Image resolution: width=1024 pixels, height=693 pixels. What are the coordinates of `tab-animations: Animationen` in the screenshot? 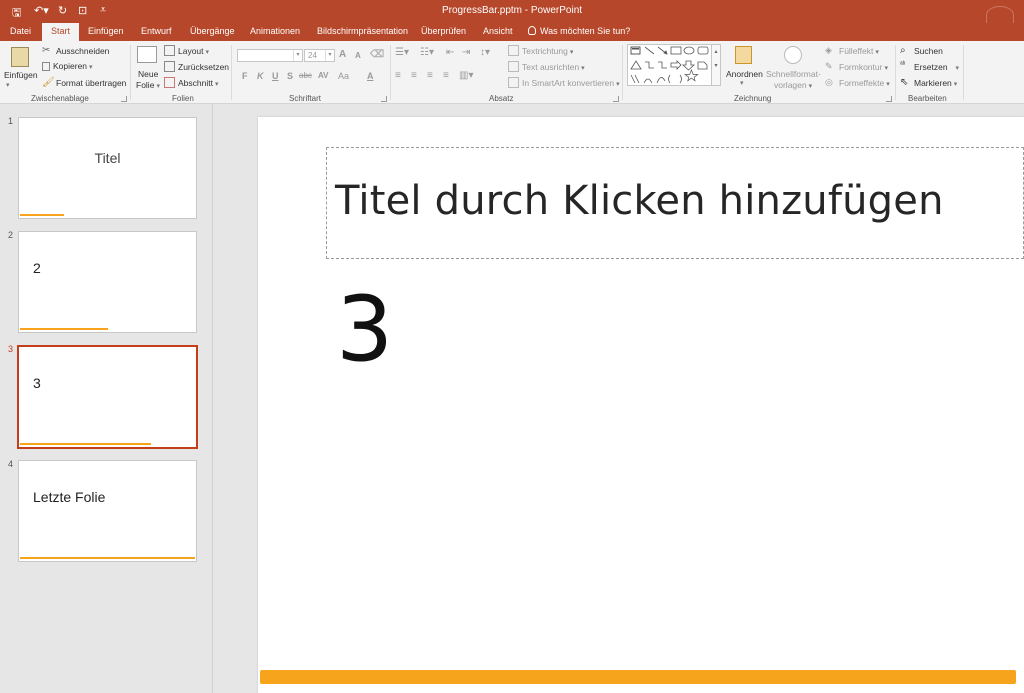 It's located at (275, 31).